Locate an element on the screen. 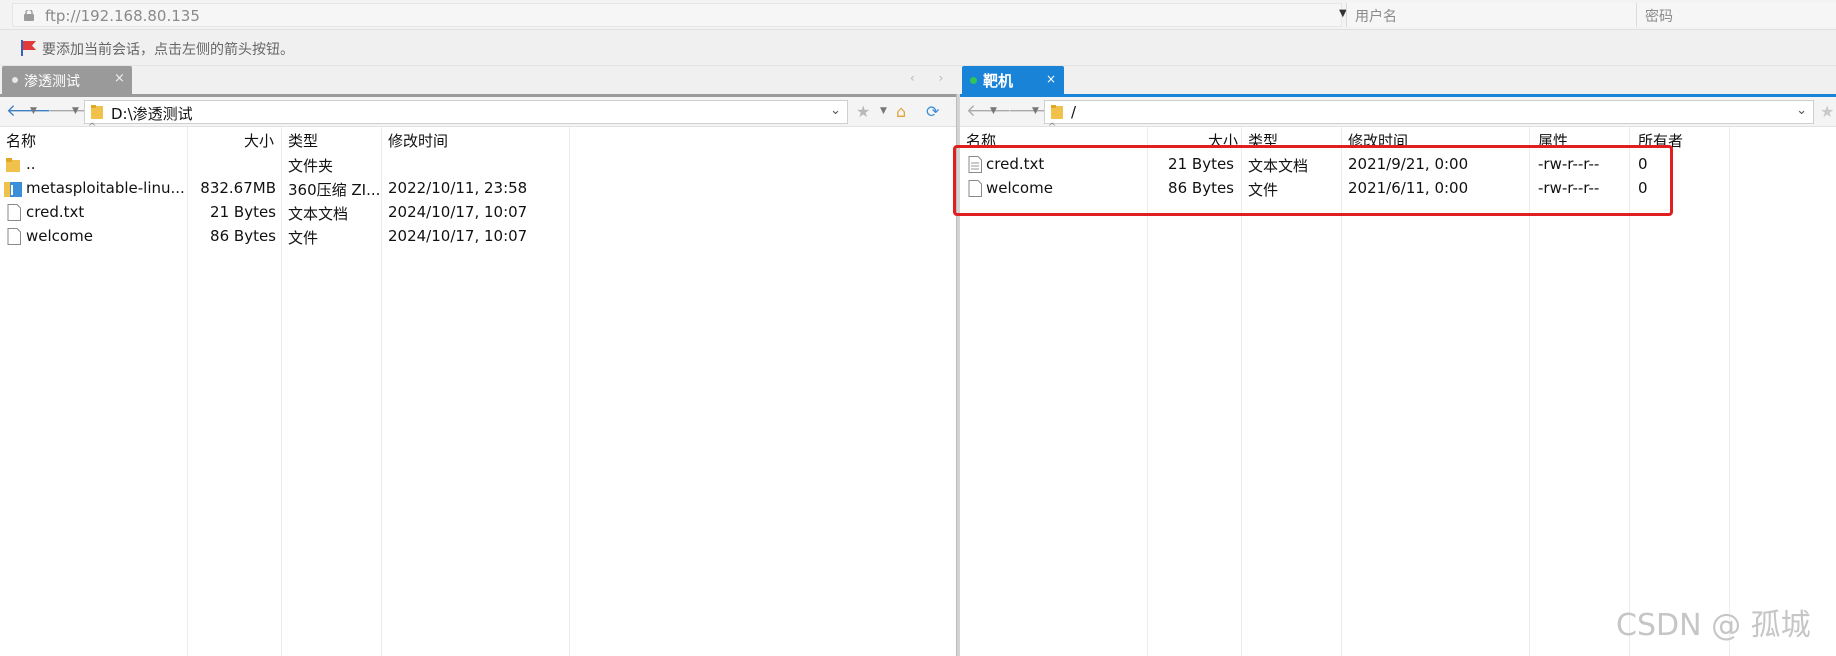  remote-path-input: / ⌄ is located at coordinates (1429, 112).